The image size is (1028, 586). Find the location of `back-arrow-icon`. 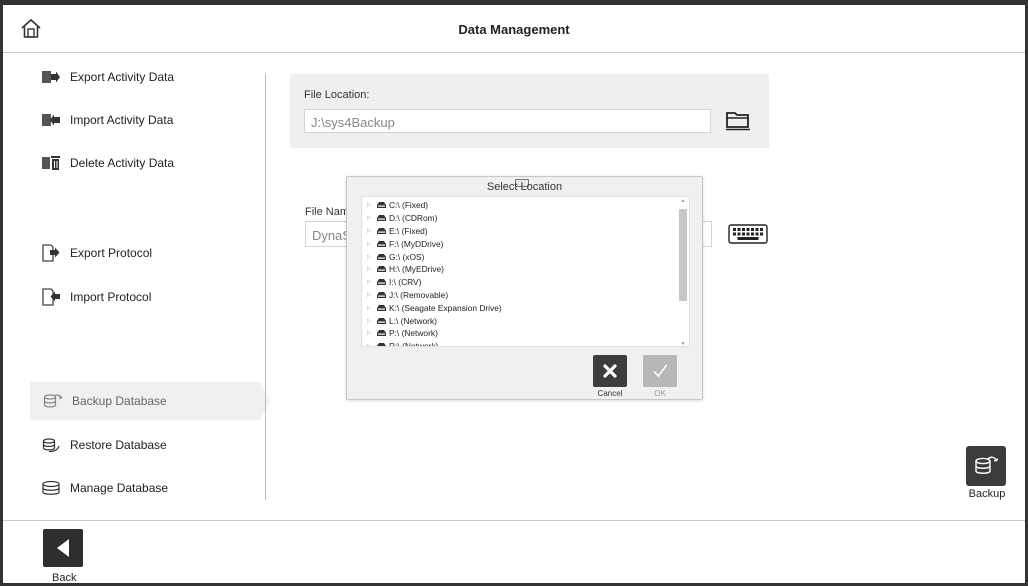

back-arrow-icon is located at coordinates (63, 548).